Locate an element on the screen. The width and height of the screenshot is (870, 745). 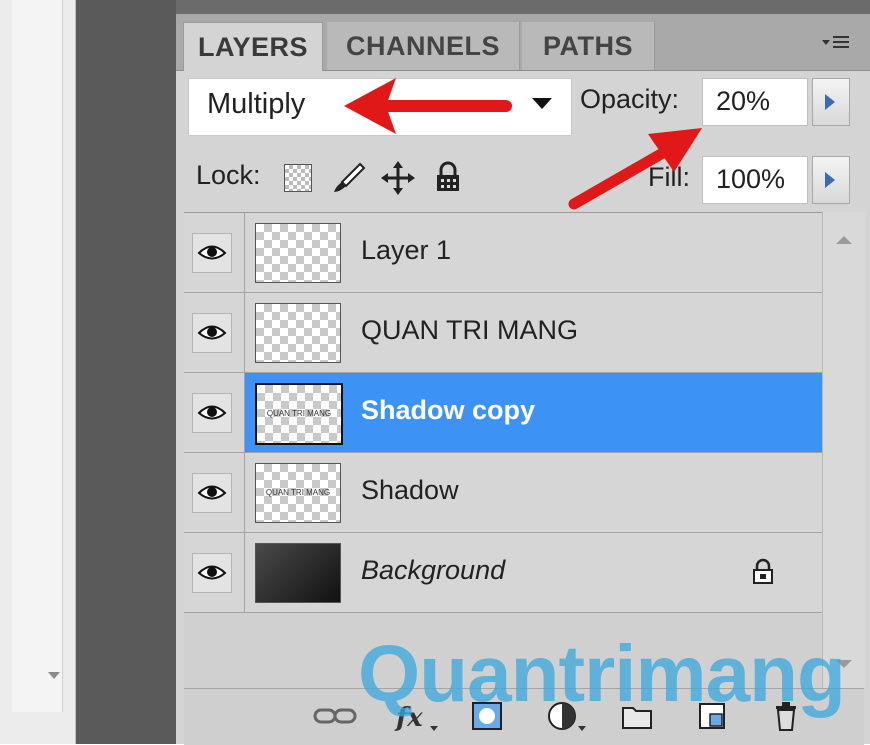
opacity-slider-button is located at coordinates (831, 102).